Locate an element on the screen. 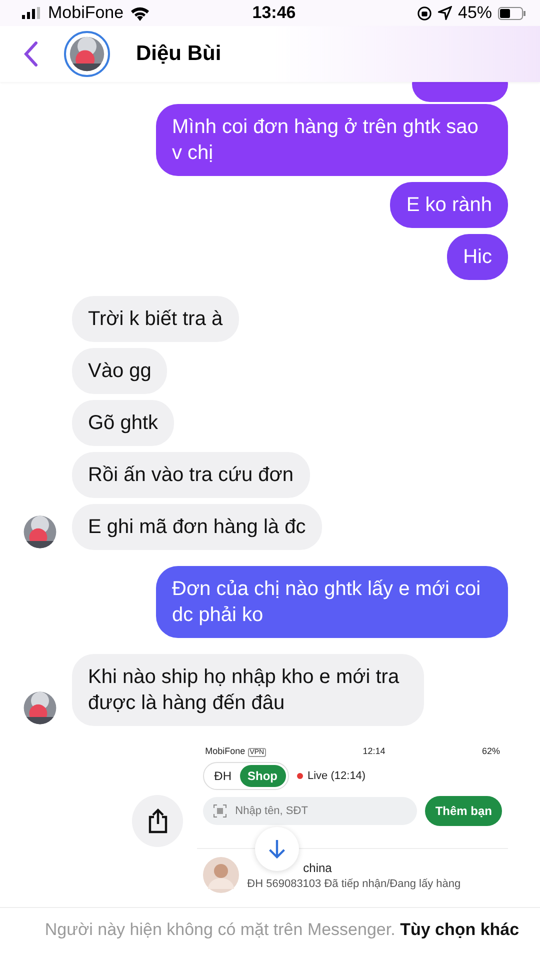 The width and height of the screenshot is (540, 960). live-label: Live (12:14) is located at coordinates (337, 776).